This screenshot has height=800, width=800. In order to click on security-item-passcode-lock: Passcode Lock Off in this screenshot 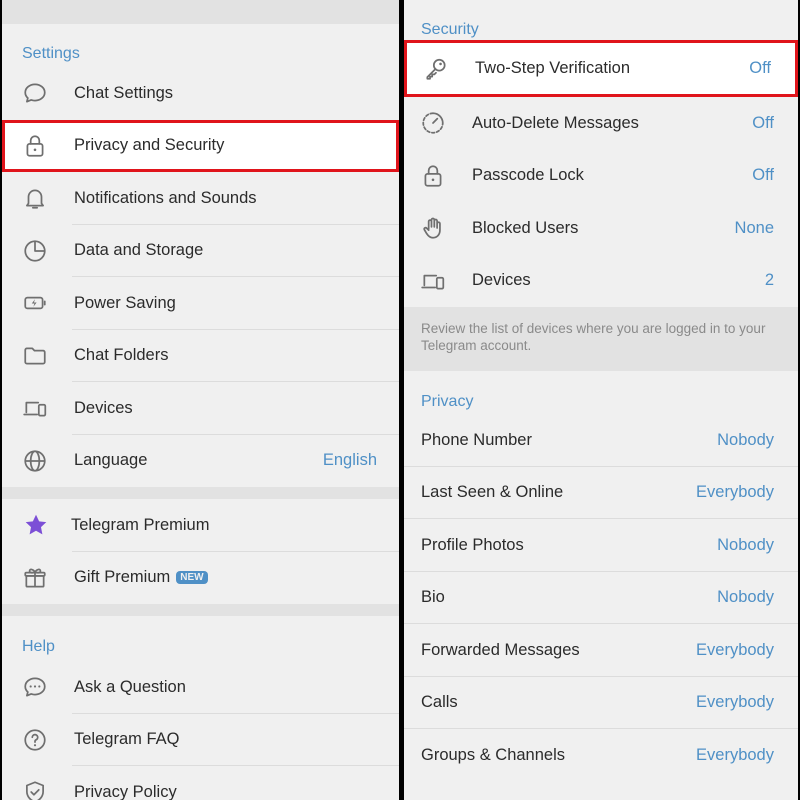, I will do `click(601, 176)`.